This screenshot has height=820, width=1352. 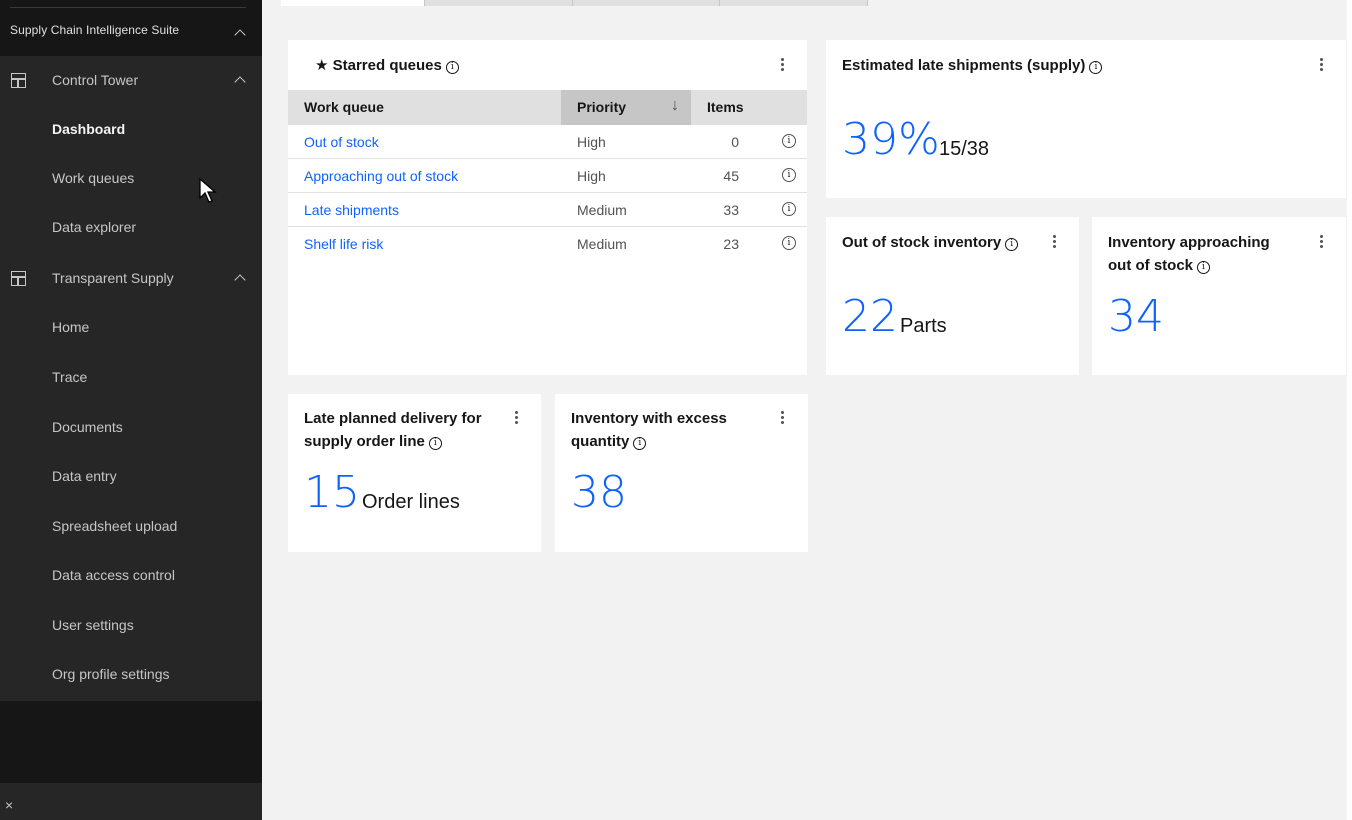 I want to click on queue-link: Out of stock, so click(x=341, y=142).